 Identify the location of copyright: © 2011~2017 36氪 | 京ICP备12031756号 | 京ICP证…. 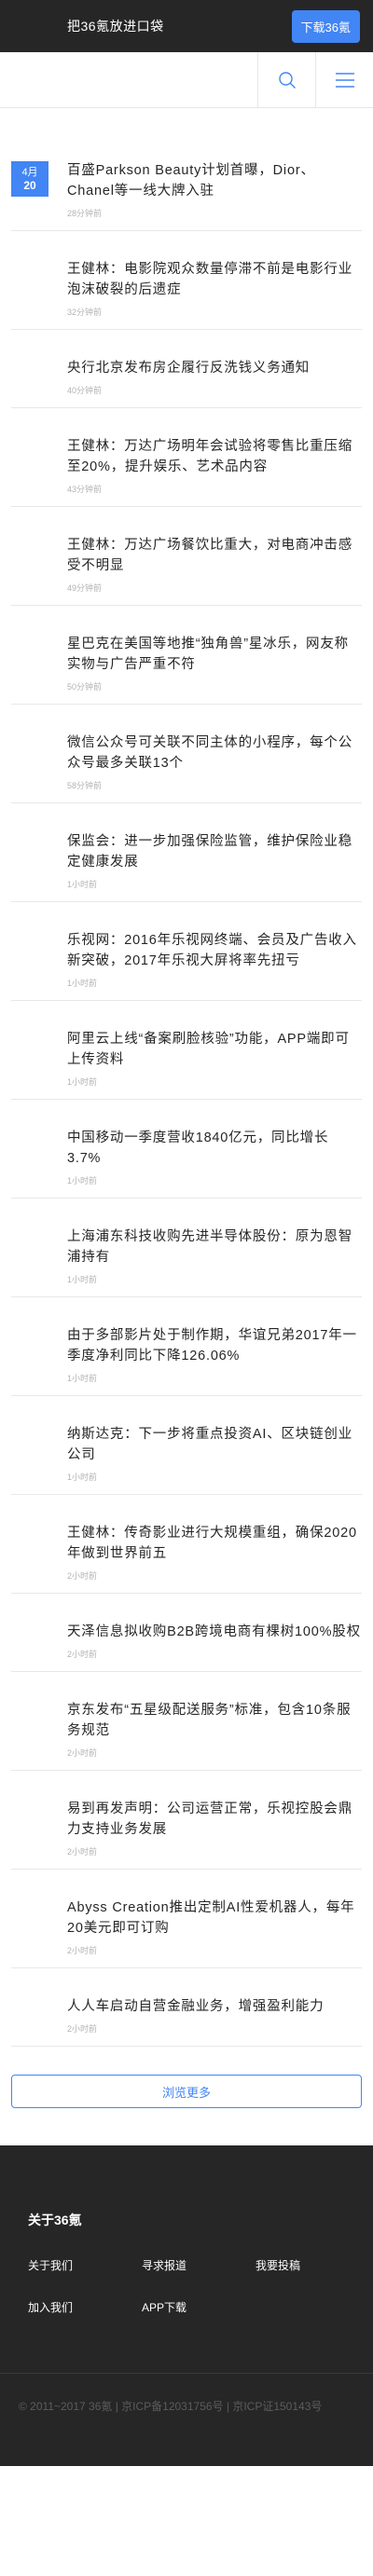
(186, 2419).